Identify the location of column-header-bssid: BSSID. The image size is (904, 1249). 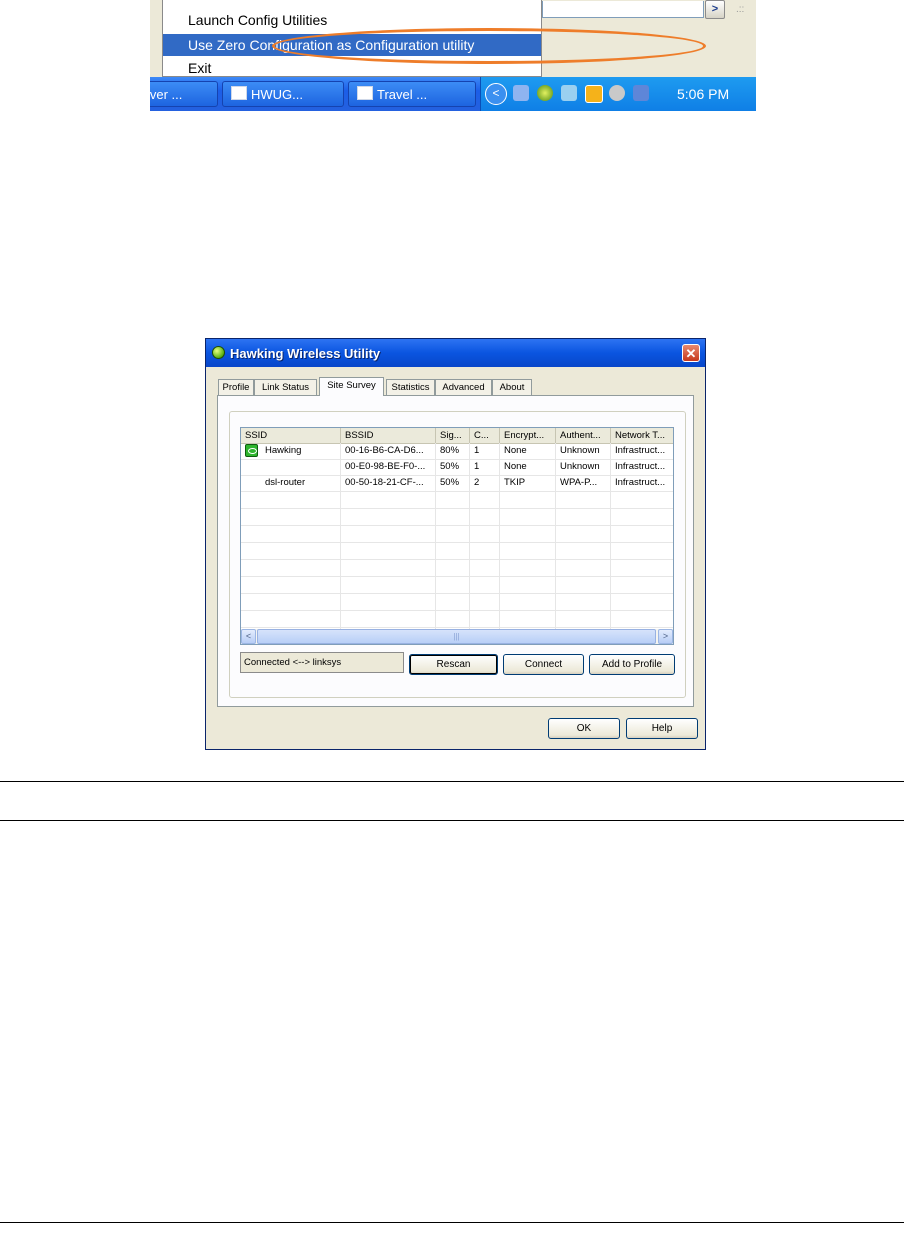
(388, 435).